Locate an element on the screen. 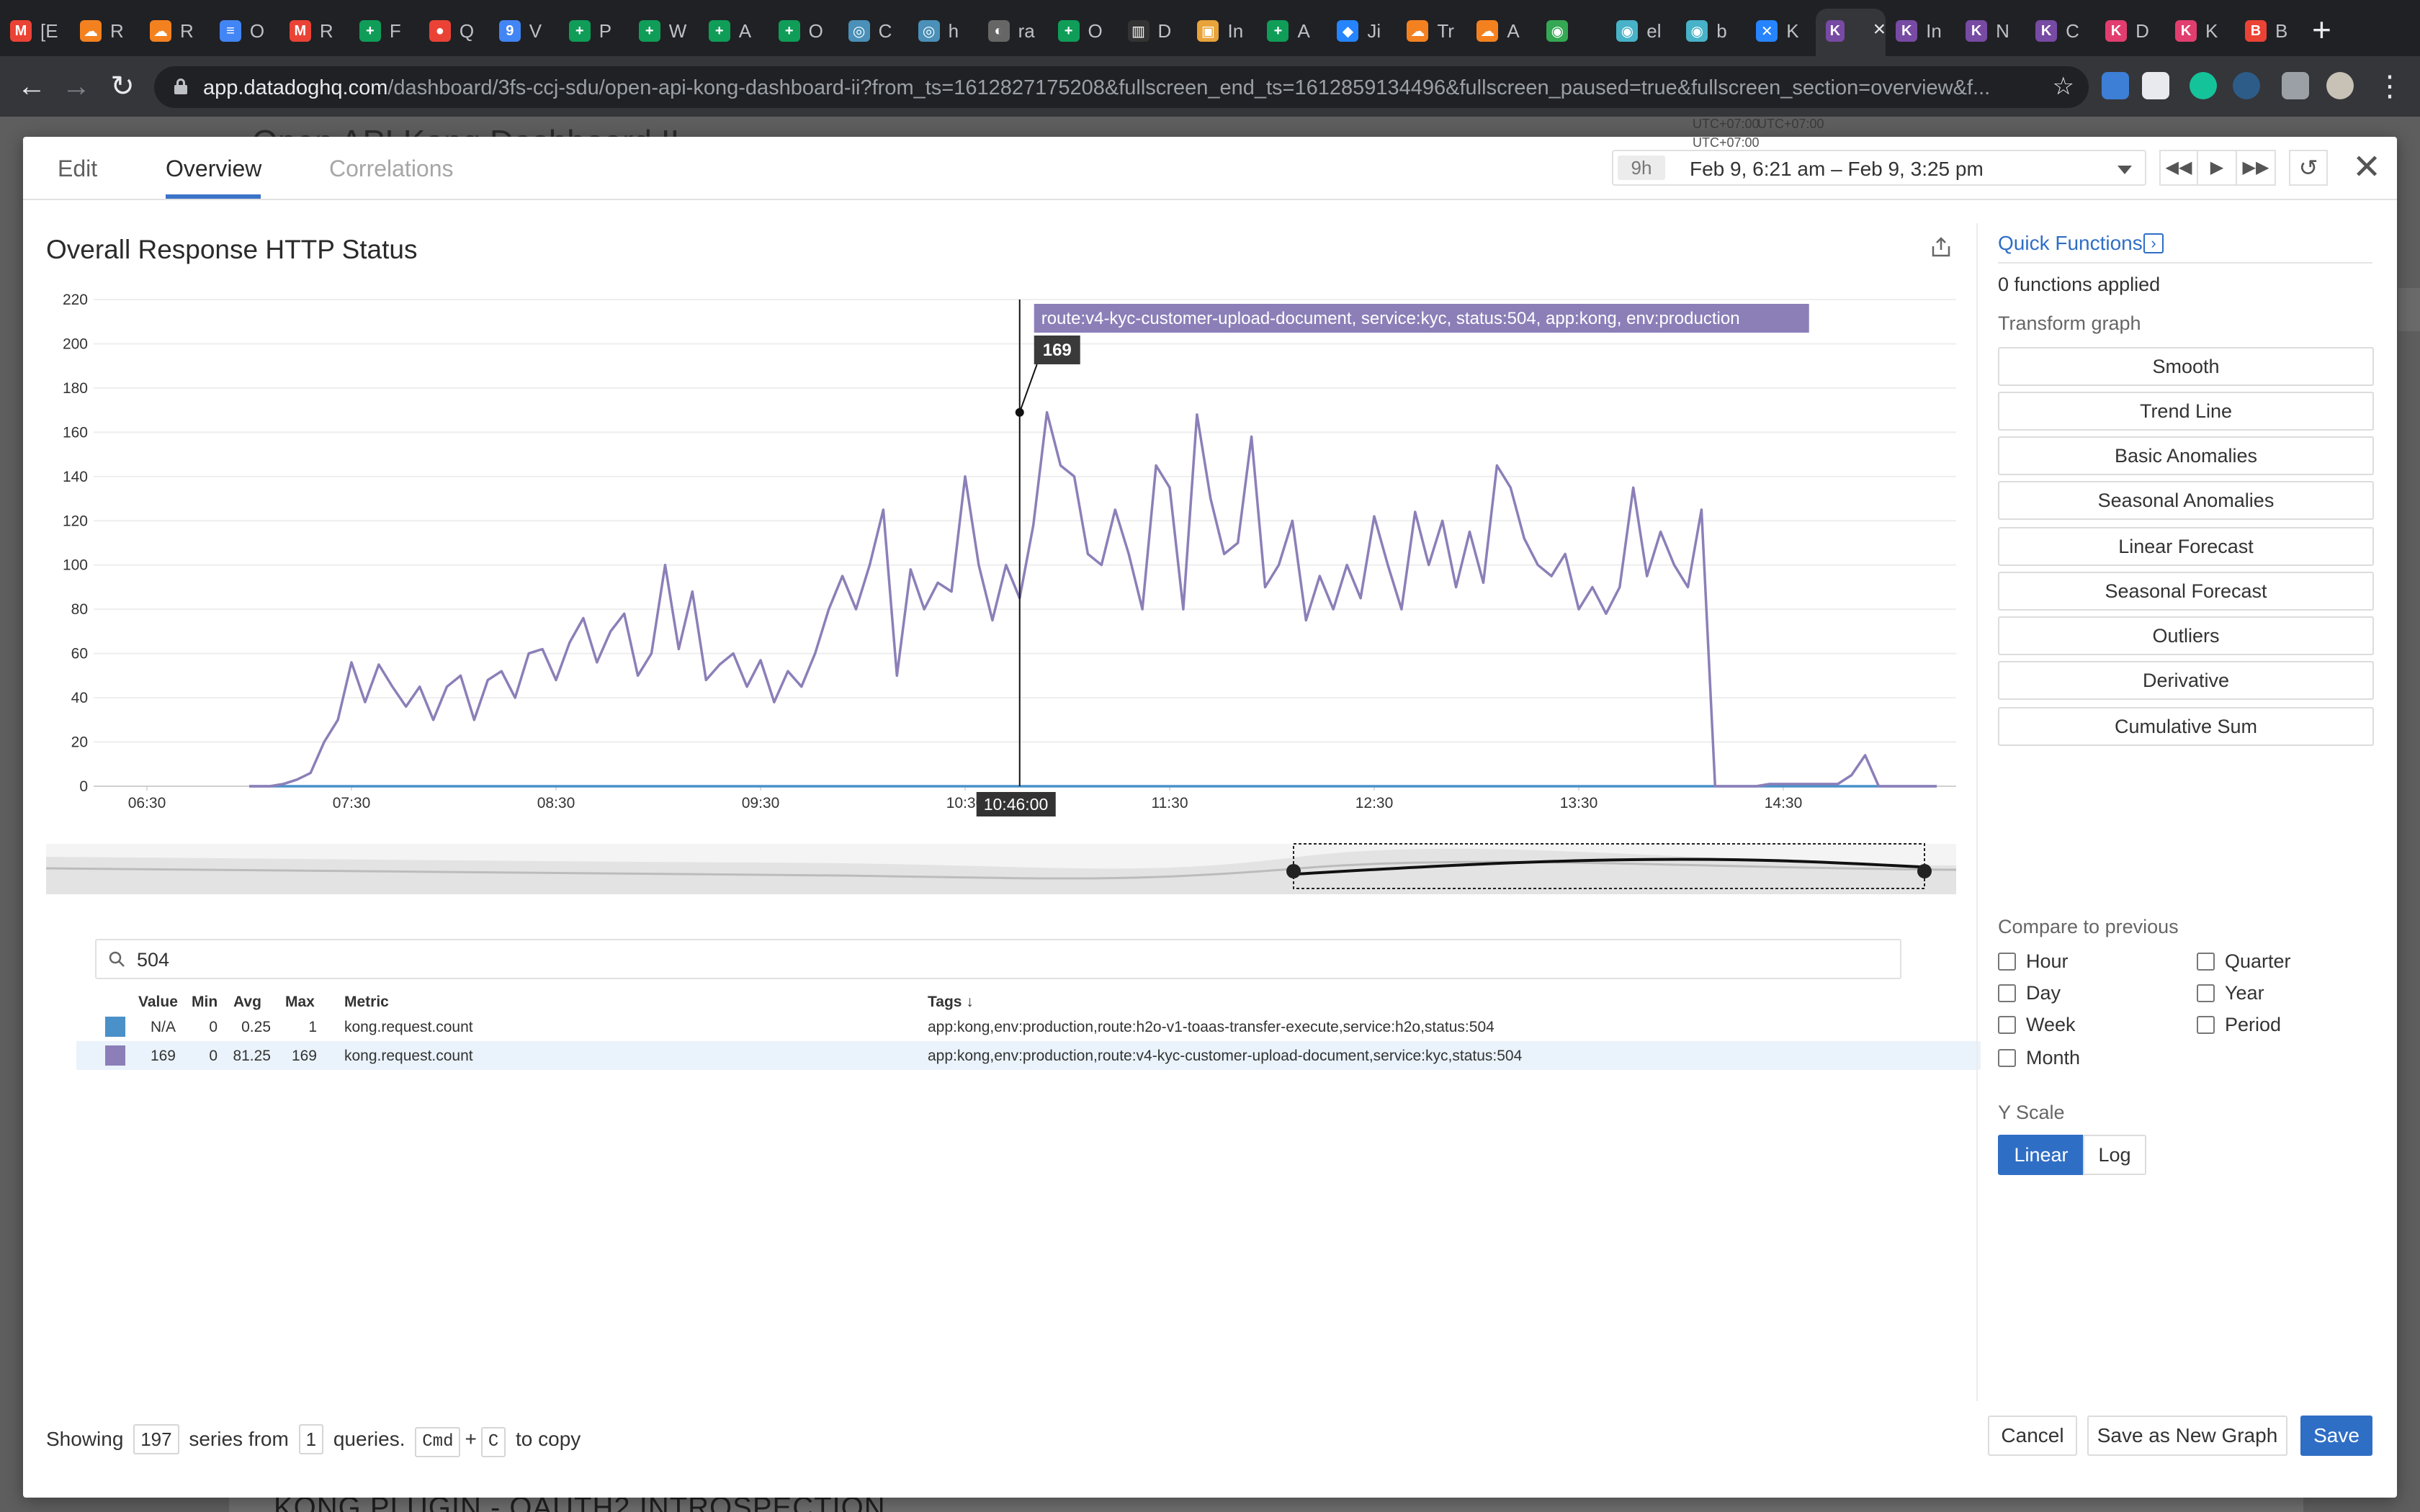 This screenshot has width=2420, height=1512. range-handle-left is located at coordinates (1293, 871).